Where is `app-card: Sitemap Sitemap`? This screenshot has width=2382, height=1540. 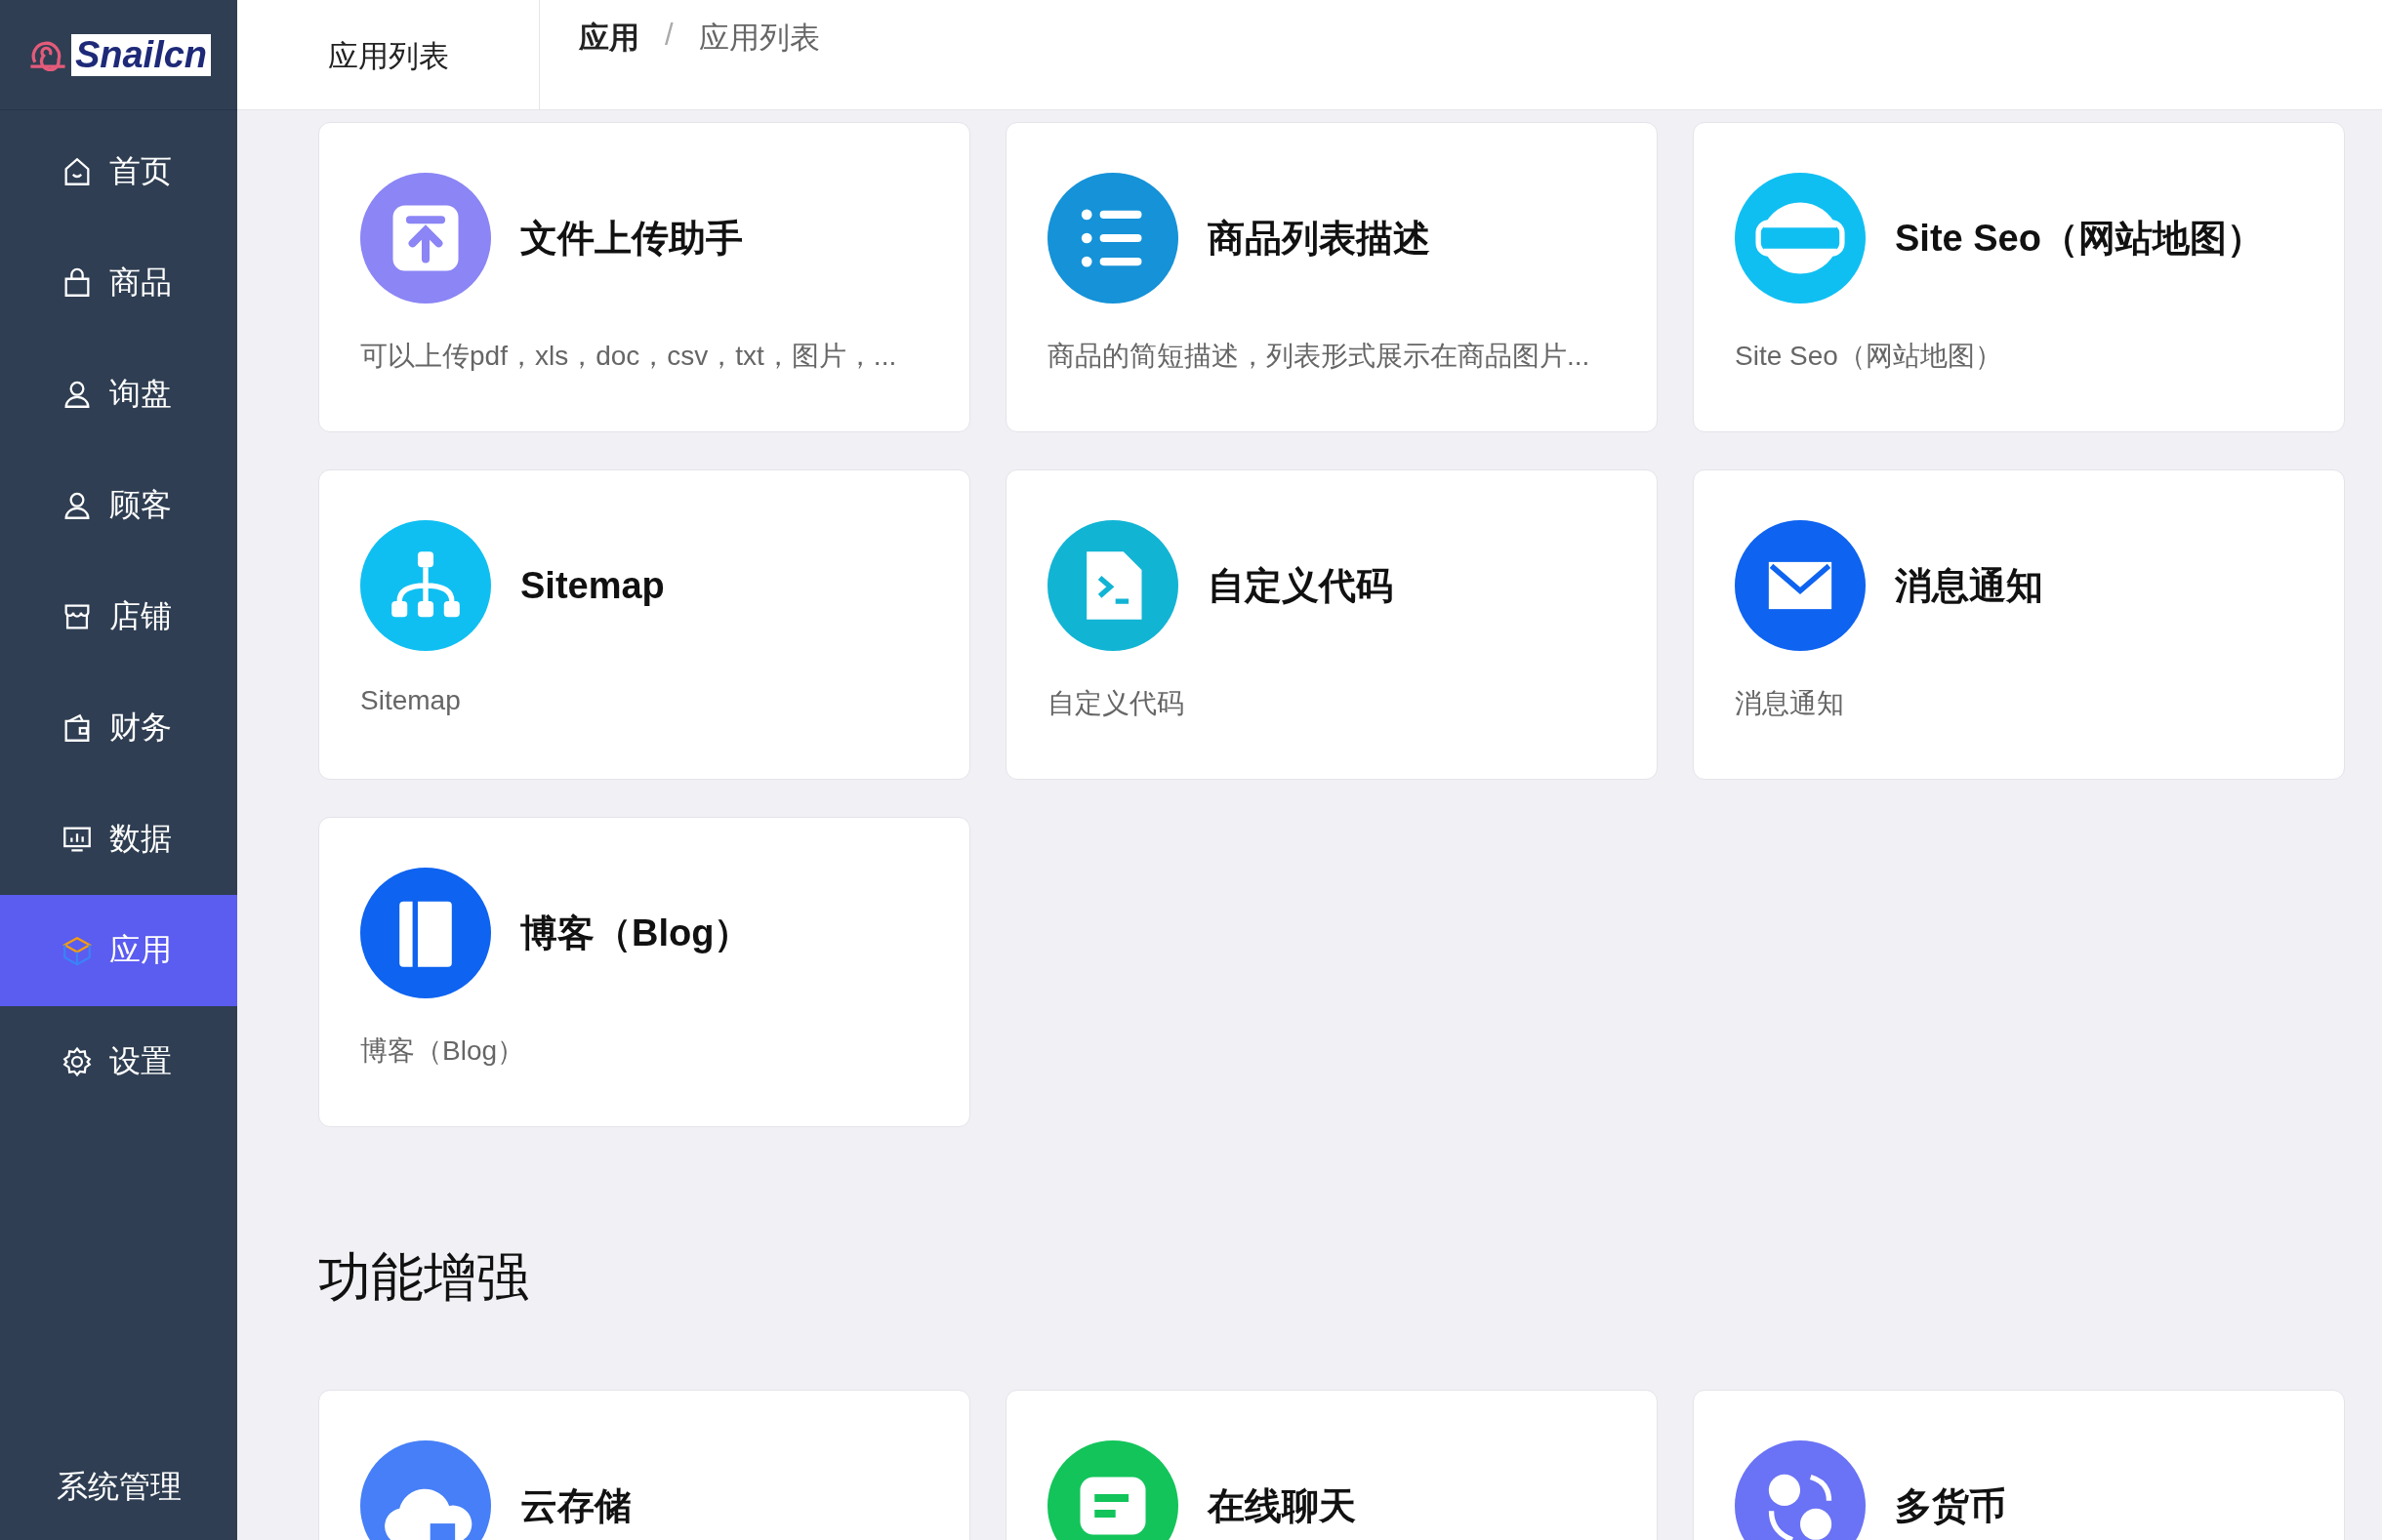
app-card: Sitemap Sitemap is located at coordinates (644, 624).